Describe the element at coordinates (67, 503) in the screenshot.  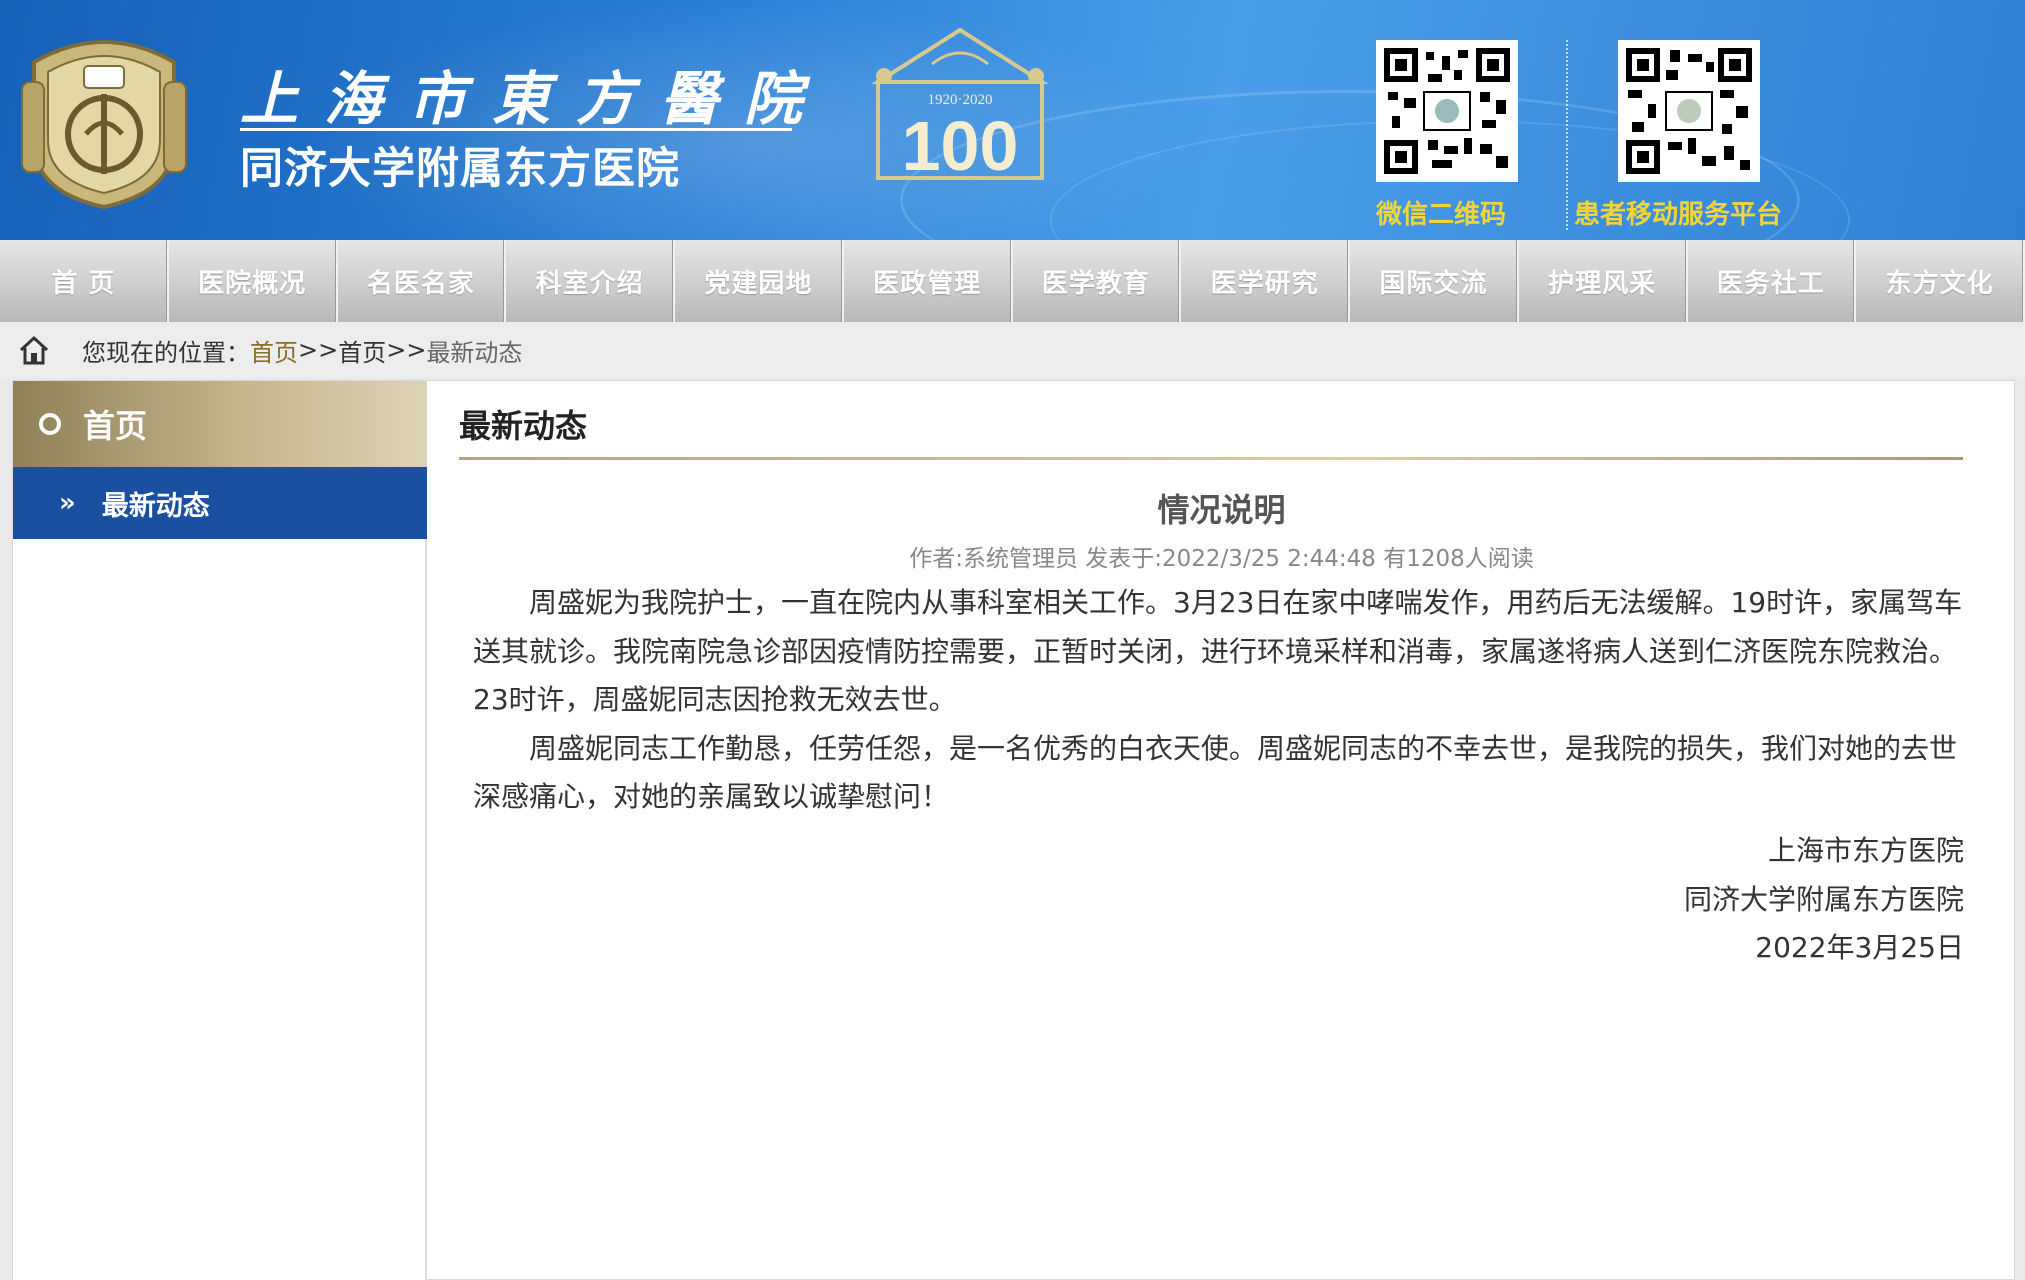
I see `double-chevron-right-icon: »` at that location.